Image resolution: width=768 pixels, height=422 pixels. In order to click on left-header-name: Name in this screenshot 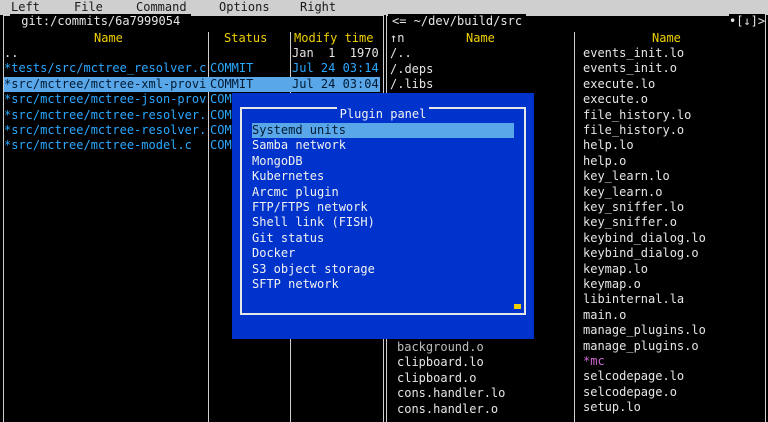, I will do `click(108, 38)`.